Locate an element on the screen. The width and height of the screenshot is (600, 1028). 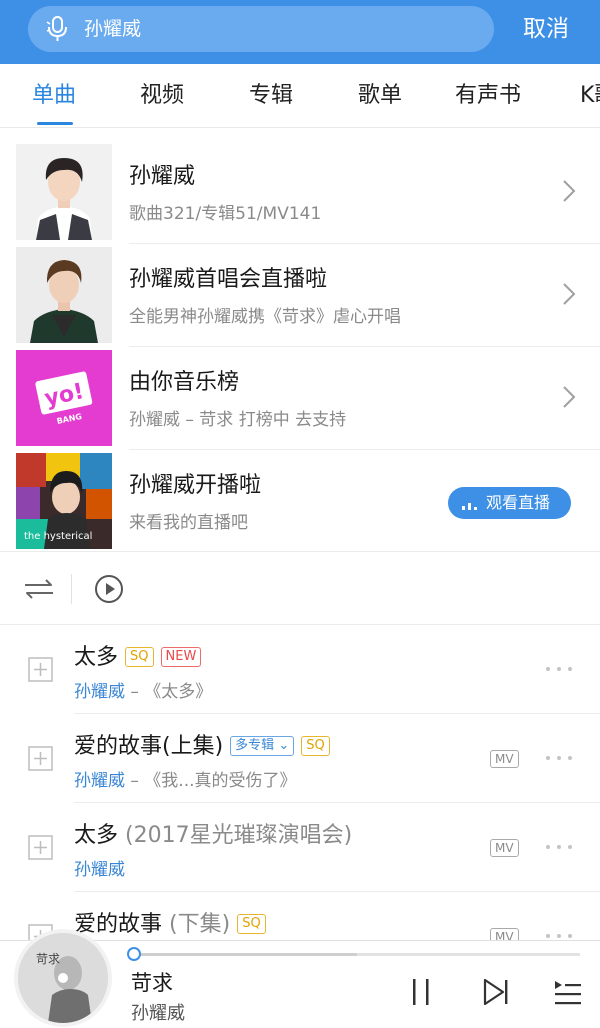
search-query-text: 孙耀威 is located at coordinates (112, 29).